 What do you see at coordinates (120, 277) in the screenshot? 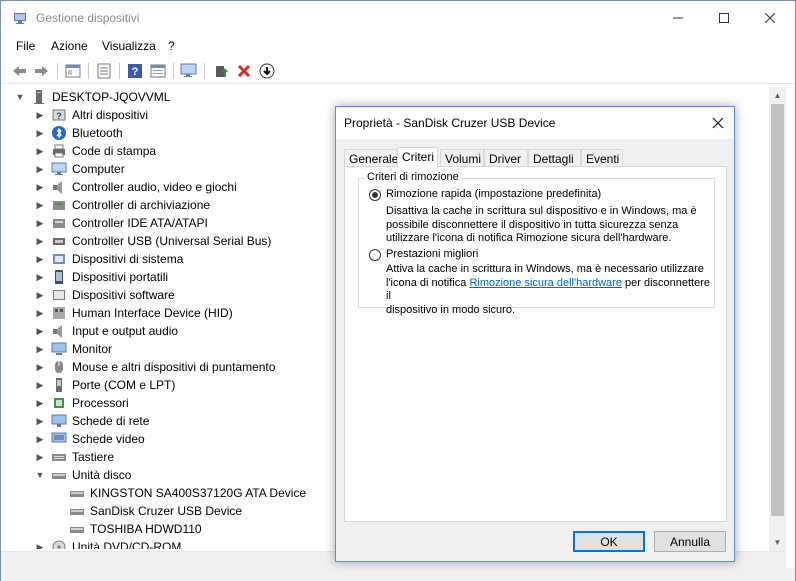
I see `tree-category-label: Dispositivi portatili` at bounding box center [120, 277].